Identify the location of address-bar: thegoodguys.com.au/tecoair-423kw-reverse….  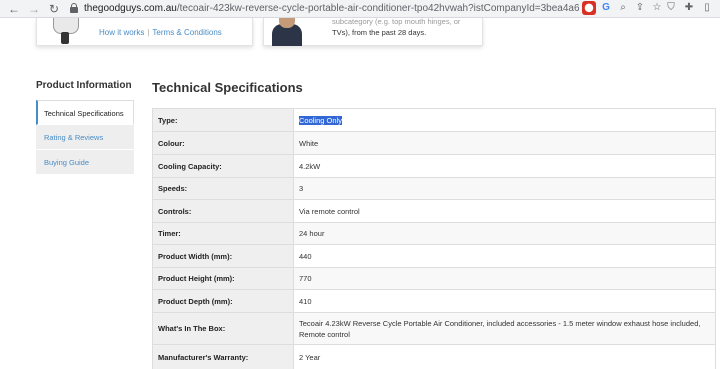
(362, 8).